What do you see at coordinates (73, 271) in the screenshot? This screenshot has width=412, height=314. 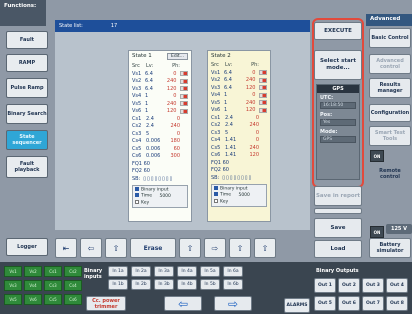 I see `generator-toggle: Cs2` at bounding box center [73, 271].